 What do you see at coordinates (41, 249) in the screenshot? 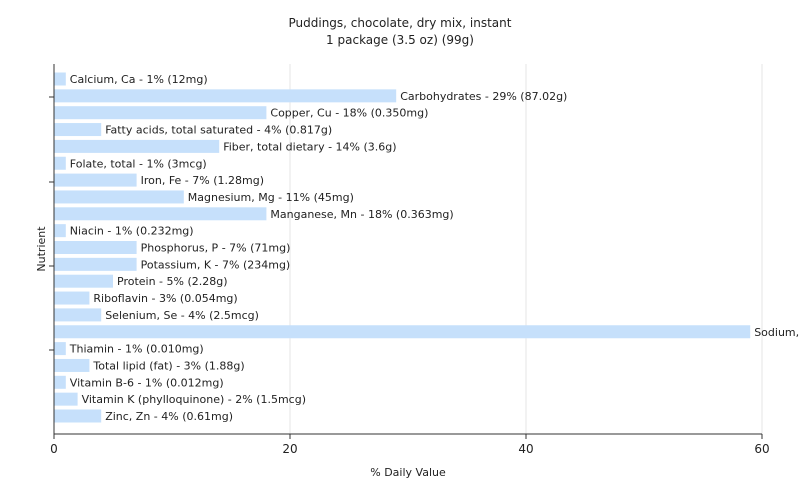
I see `y-axis-title: Nutrient` at bounding box center [41, 249].